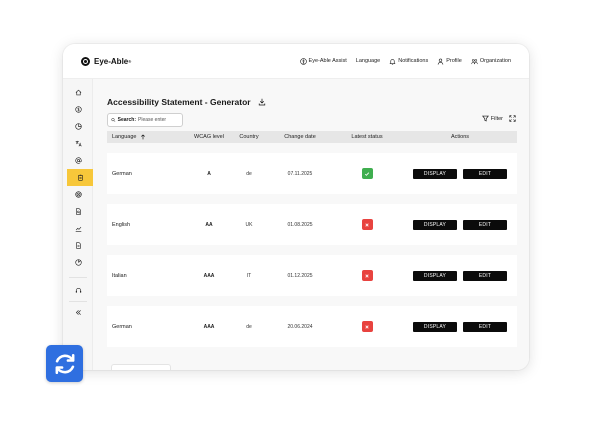  Describe the element at coordinates (460, 137) in the screenshot. I see `column-header-actions: Actions` at that location.